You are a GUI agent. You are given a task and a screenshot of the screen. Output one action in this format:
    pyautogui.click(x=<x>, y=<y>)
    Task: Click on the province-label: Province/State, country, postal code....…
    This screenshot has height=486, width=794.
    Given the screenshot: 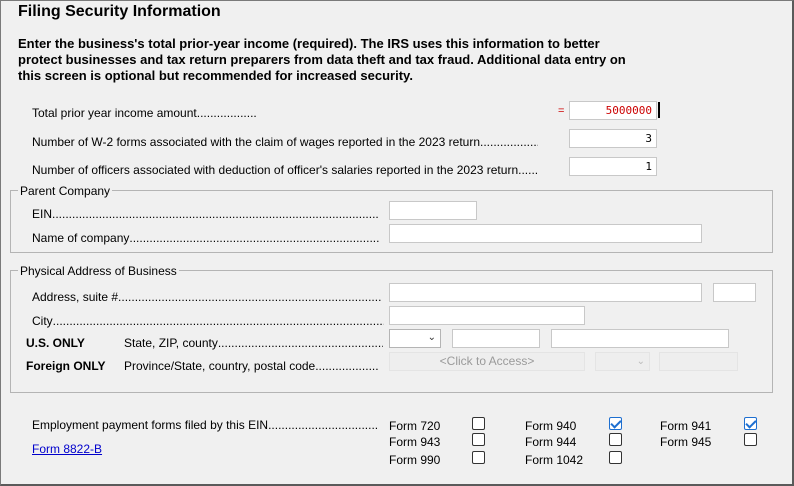 What is the action you would take?
    pyautogui.click(x=251, y=366)
    